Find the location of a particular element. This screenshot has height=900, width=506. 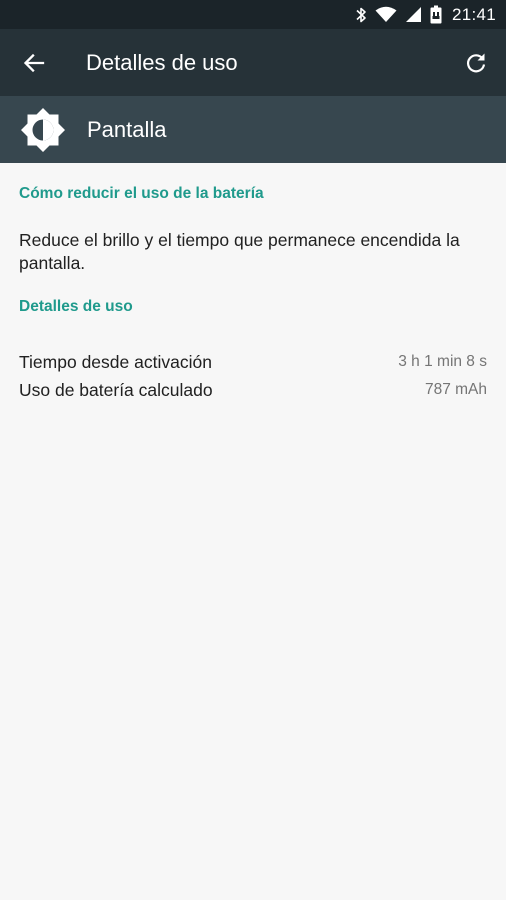

wifi-icon is located at coordinates (386, 14).